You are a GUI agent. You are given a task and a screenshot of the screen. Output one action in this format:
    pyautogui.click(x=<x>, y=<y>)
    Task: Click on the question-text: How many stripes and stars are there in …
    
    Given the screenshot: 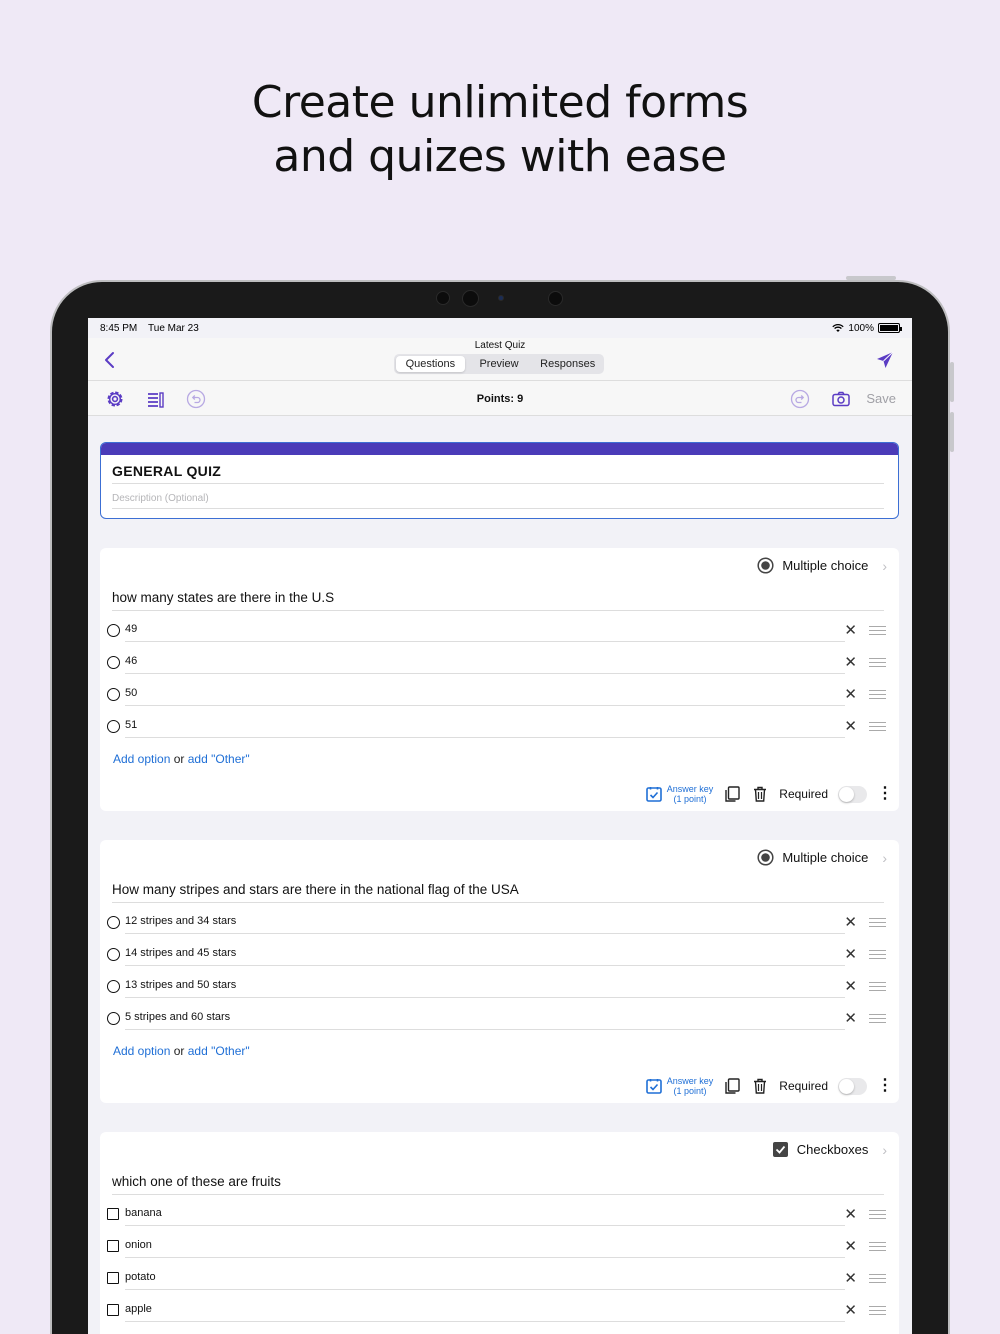 What is the action you would take?
    pyautogui.click(x=315, y=889)
    